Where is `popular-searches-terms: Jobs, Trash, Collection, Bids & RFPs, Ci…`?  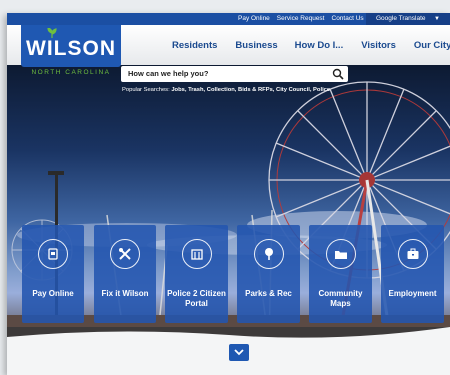
popular-searches-terms: Jobs, Trash, Collection, Bids & RFPs, Ci… is located at coordinates (250, 90).